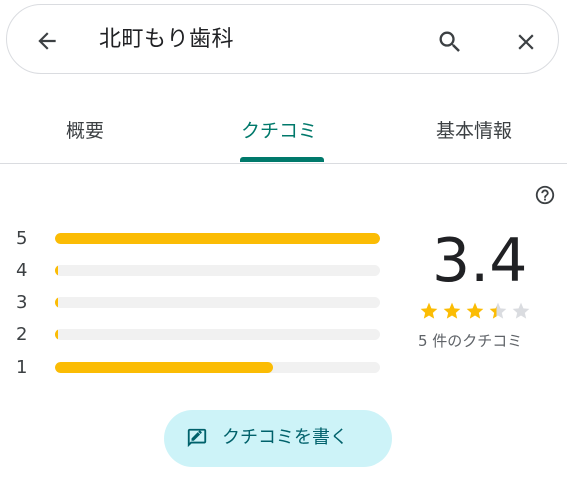  What do you see at coordinates (166, 40) in the screenshot?
I see `search-query: 北町もり歯科` at bounding box center [166, 40].